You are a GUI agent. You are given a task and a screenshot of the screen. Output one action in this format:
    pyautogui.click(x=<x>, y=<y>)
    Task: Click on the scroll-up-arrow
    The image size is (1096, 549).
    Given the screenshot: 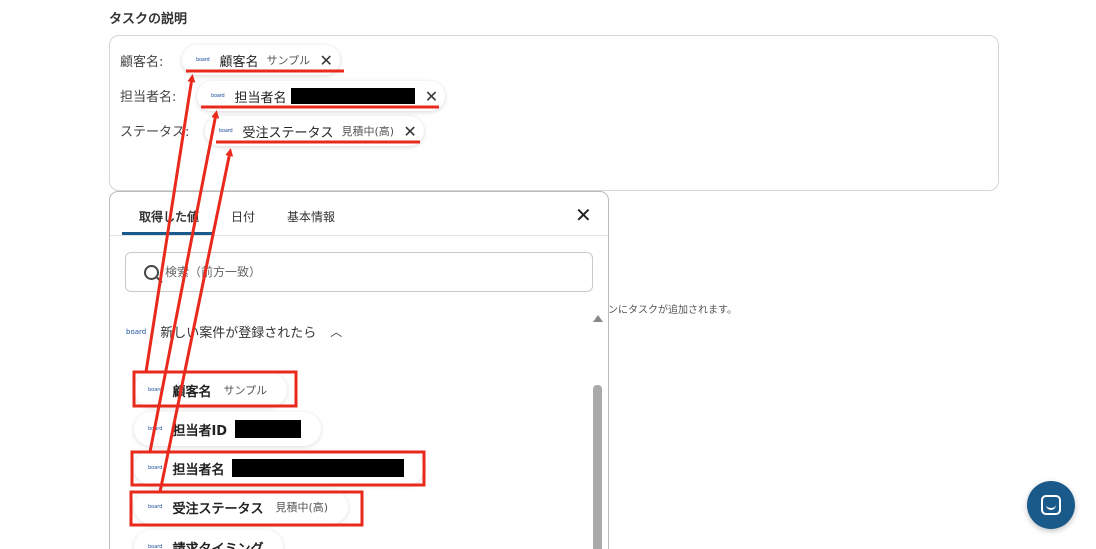 What is the action you would take?
    pyautogui.click(x=598, y=318)
    